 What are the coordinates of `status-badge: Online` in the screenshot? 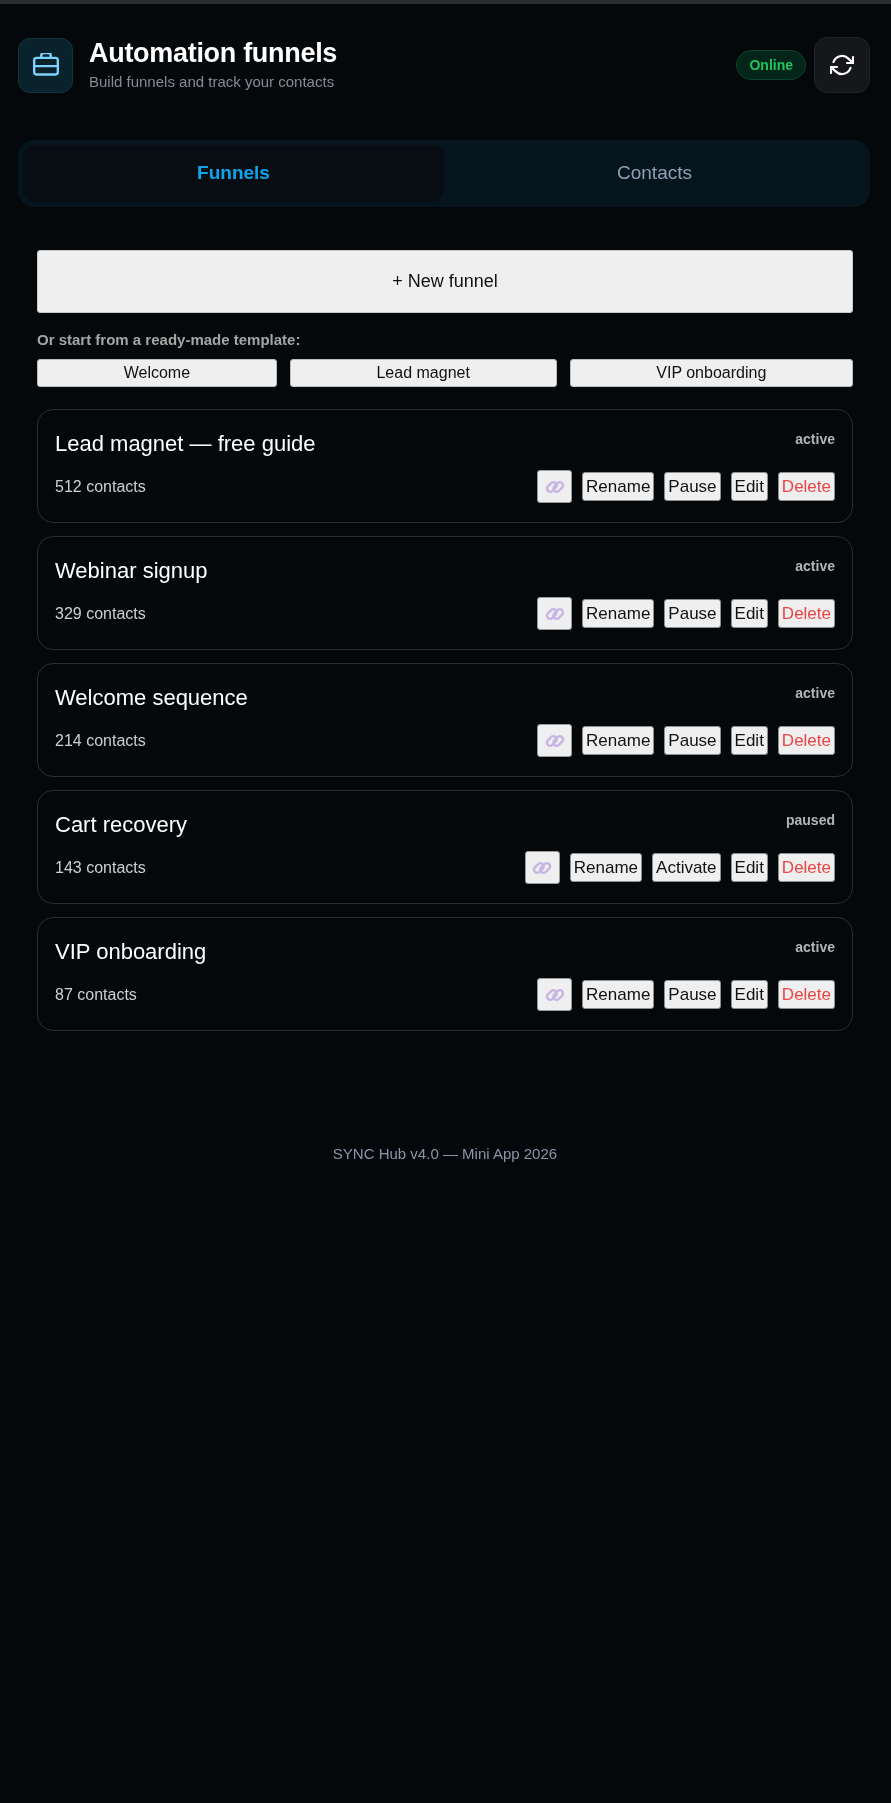 It's located at (771, 65).